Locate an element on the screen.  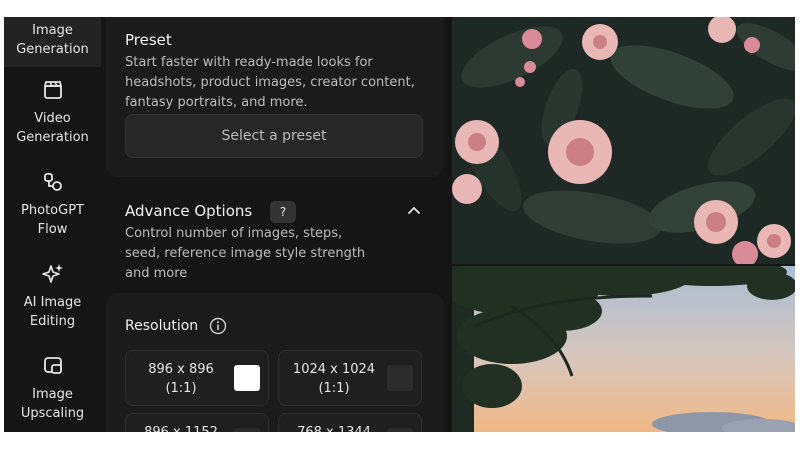
sidebar-item-video-generation: Video Generation is located at coordinates (52, 112).